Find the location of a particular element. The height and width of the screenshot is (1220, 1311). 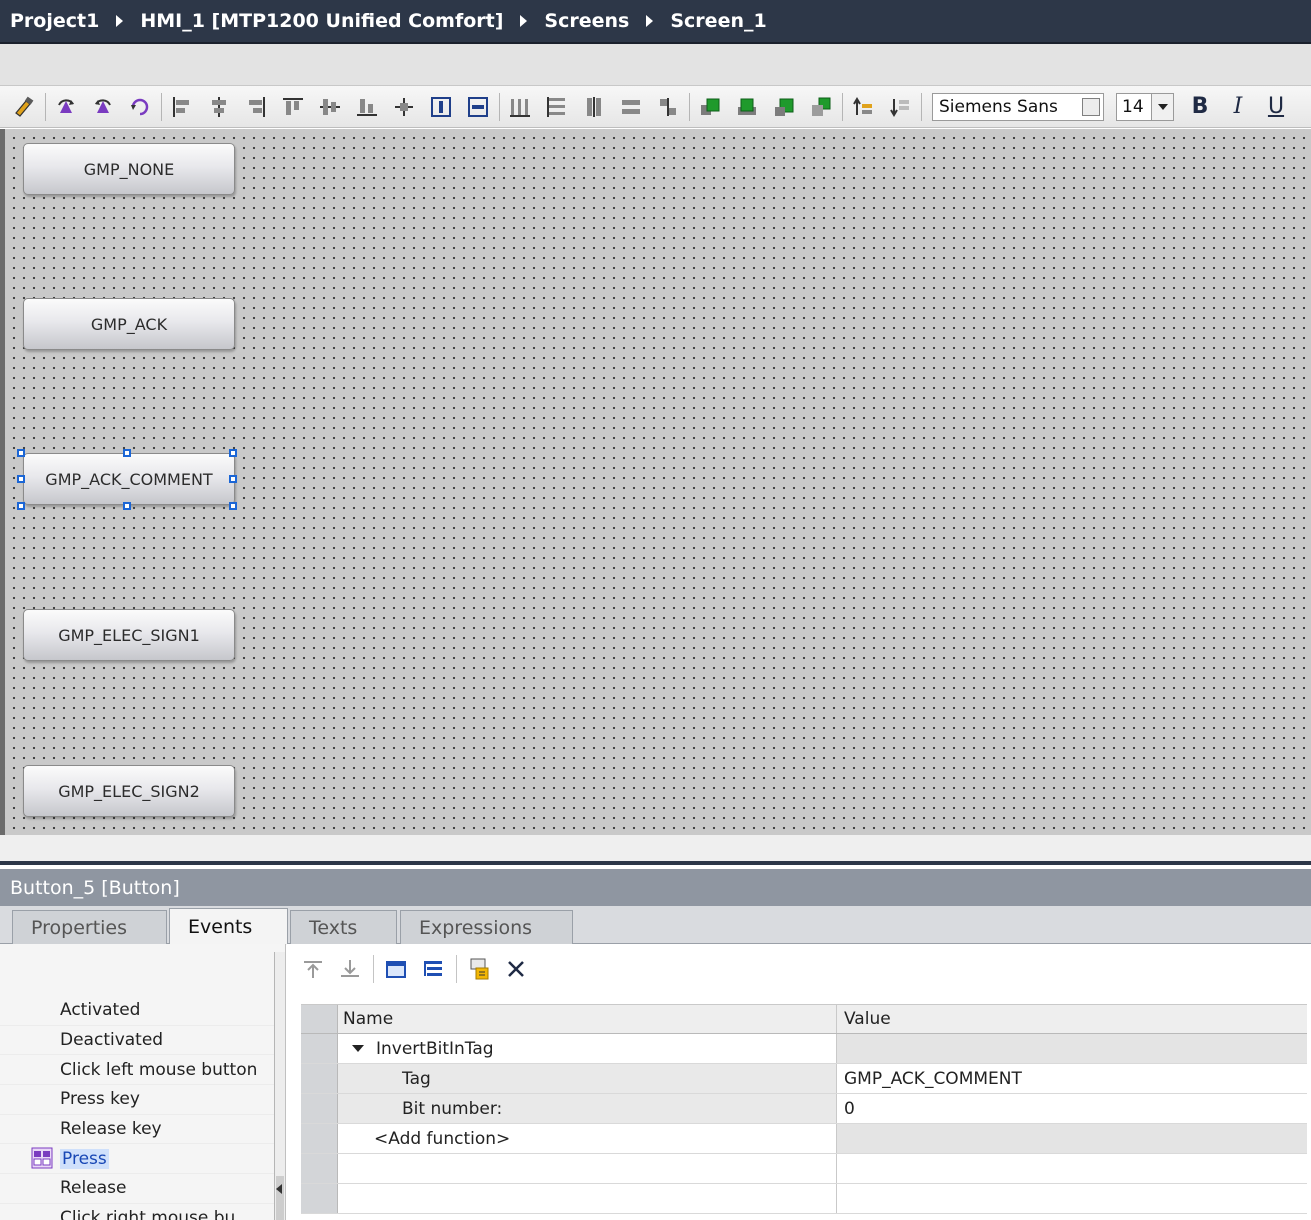

param-row-bit-number: Bit number: 0 is located at coordinates (804, 1109).